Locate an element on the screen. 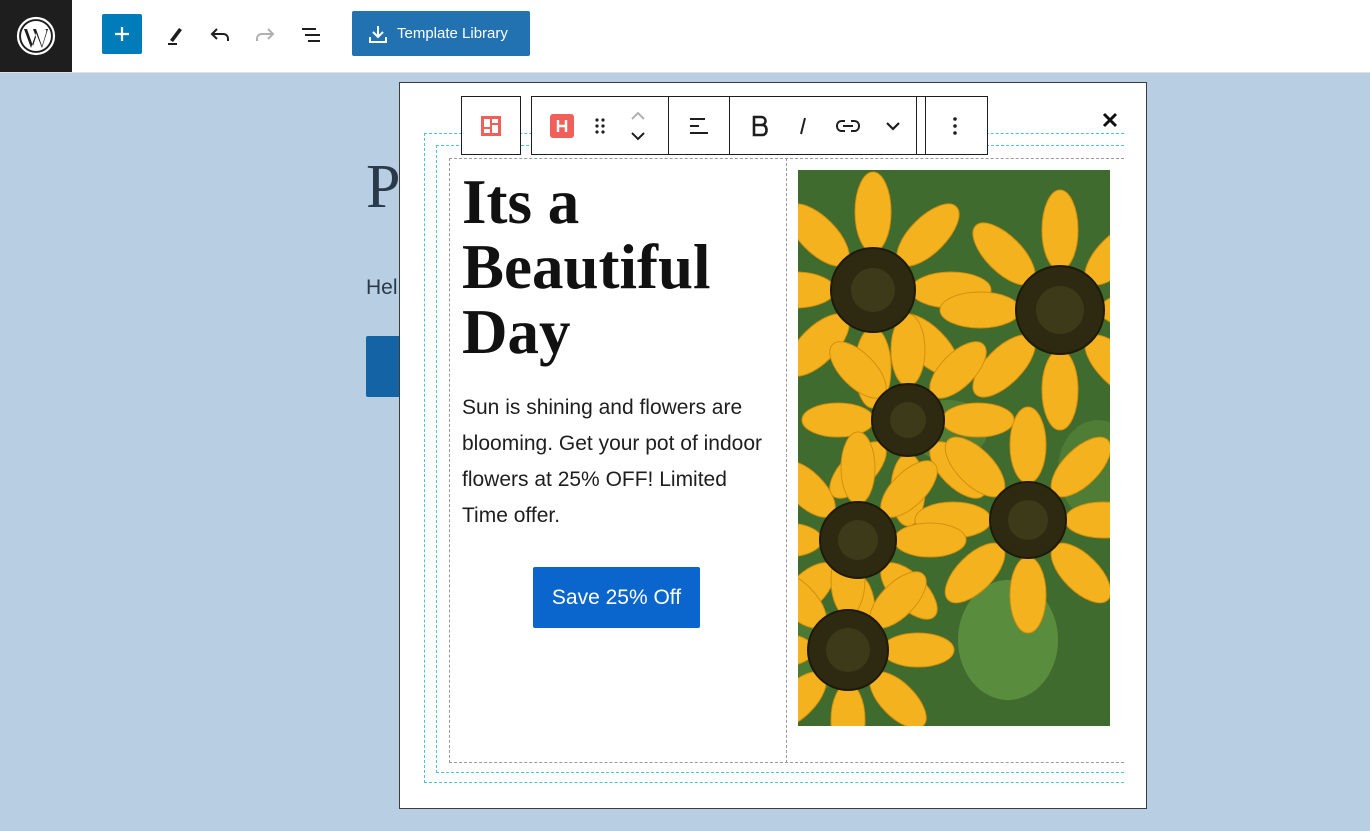 The height and width of the screenshot is (831, 1370). link-icon is located at coordinates (848, 125).